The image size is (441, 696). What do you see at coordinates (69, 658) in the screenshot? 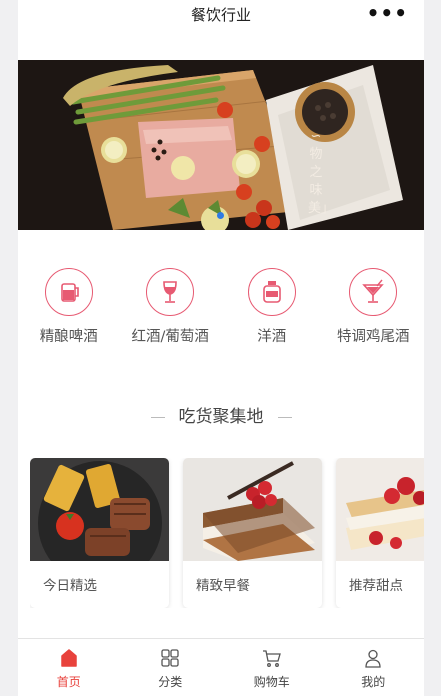
I see `home-icon` at bounding box center [69, 658].